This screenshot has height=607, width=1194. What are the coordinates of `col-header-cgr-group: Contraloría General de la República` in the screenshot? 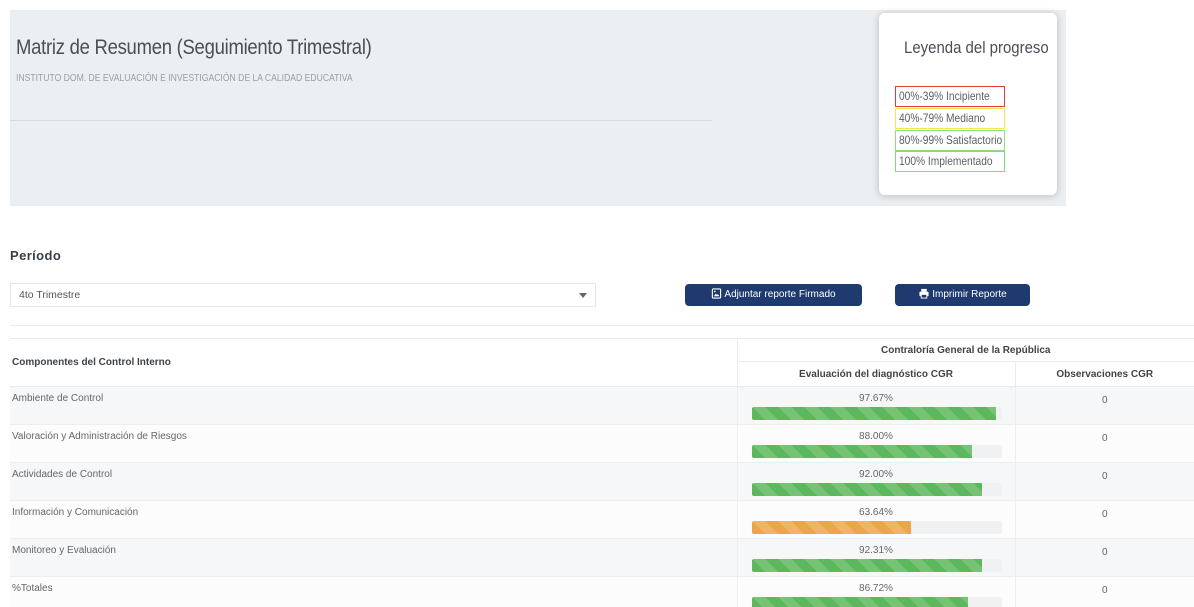 It's located at (965, 350).